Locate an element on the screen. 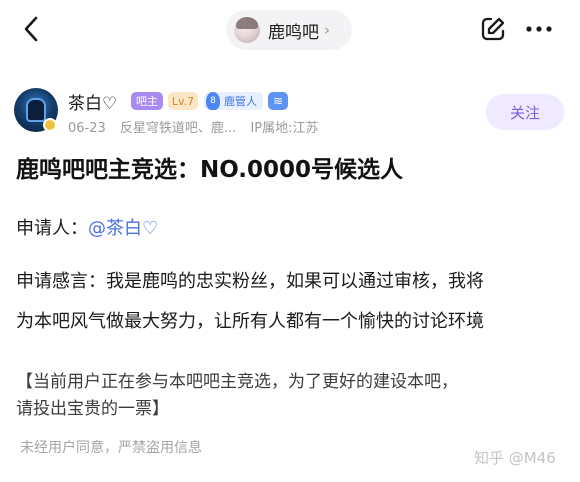 The image size is (580, 482). back-chevron-icon is located at coordinates (31, 29).